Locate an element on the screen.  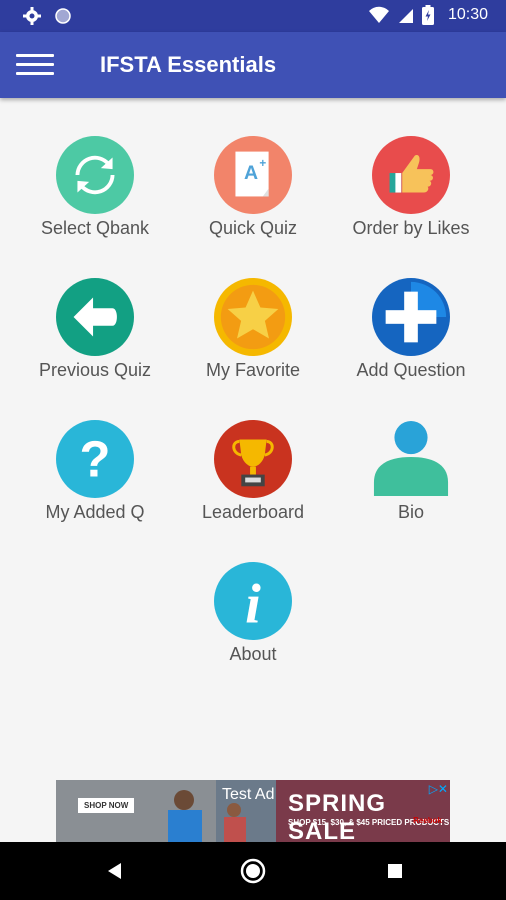
about-label: About is located at coordinates (253, 654).